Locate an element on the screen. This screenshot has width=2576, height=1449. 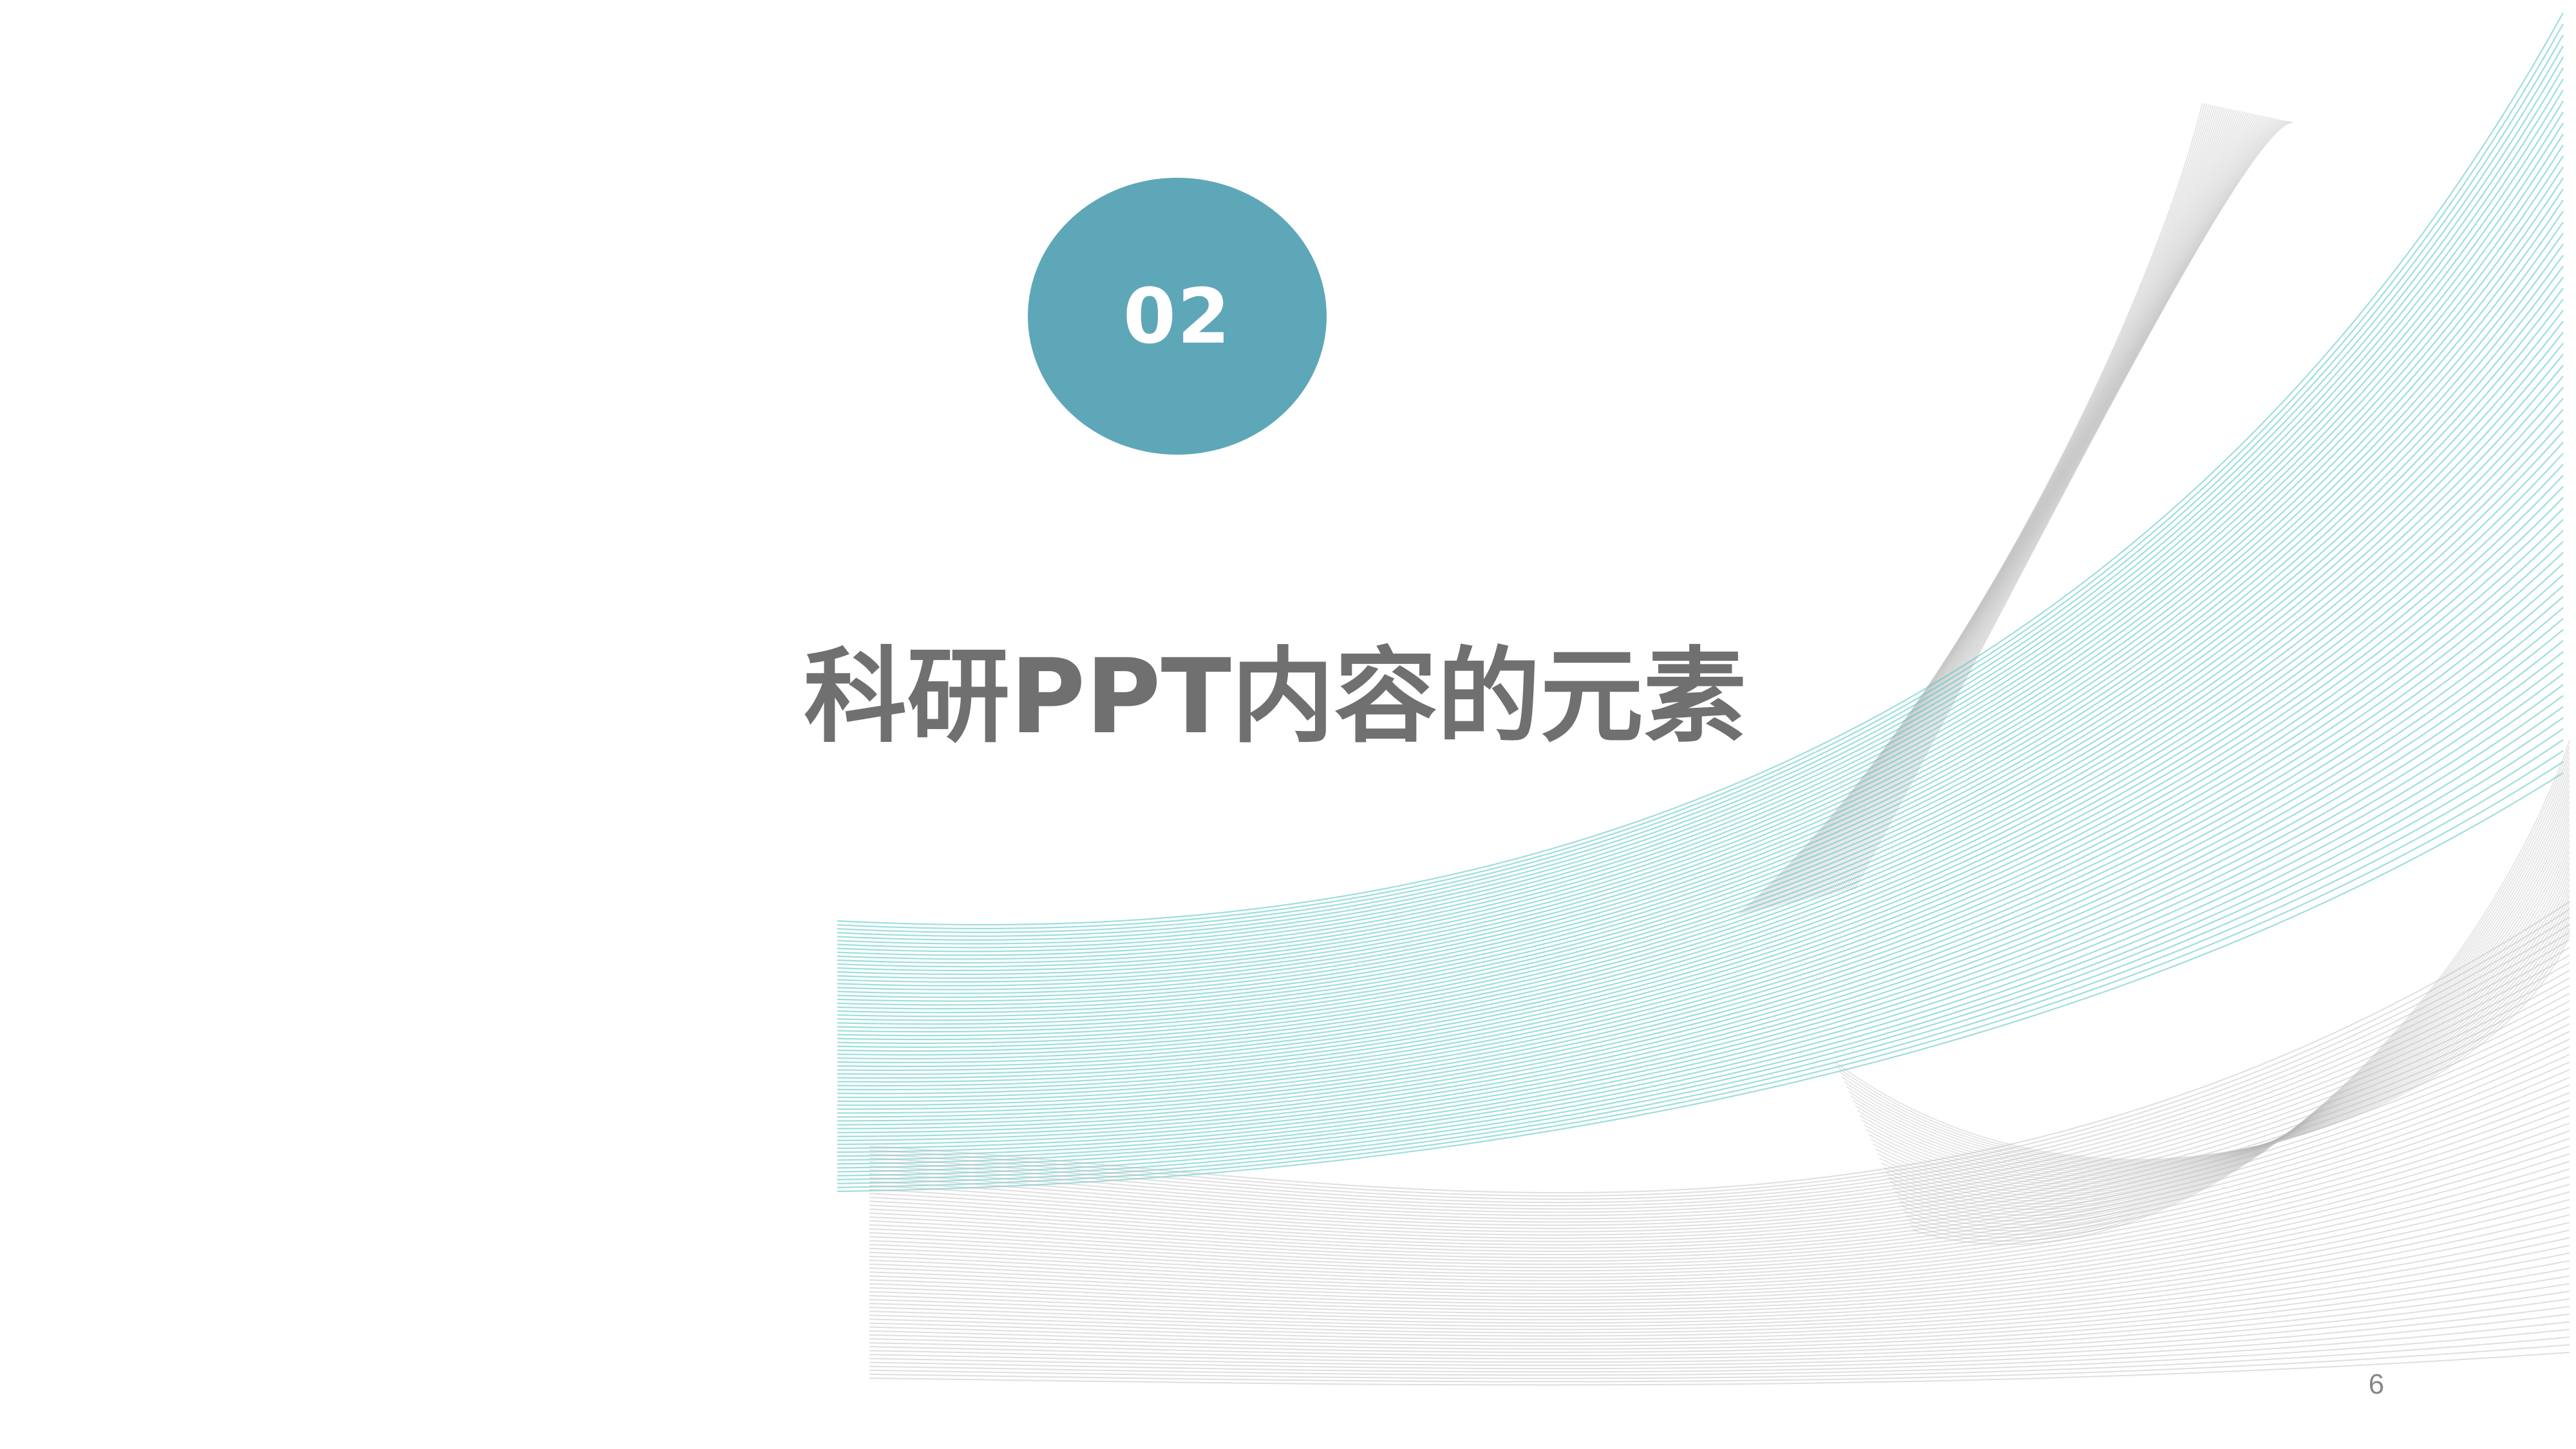
page-number: 6 is located at coordinates (2376, 1384).